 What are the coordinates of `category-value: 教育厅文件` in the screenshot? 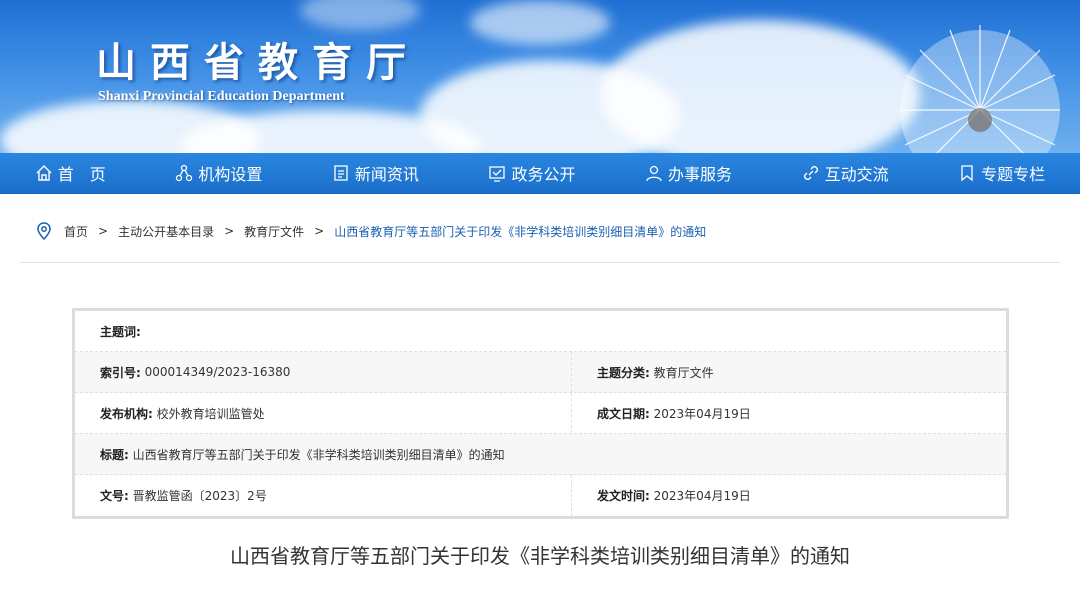 It's located at (683, 372).